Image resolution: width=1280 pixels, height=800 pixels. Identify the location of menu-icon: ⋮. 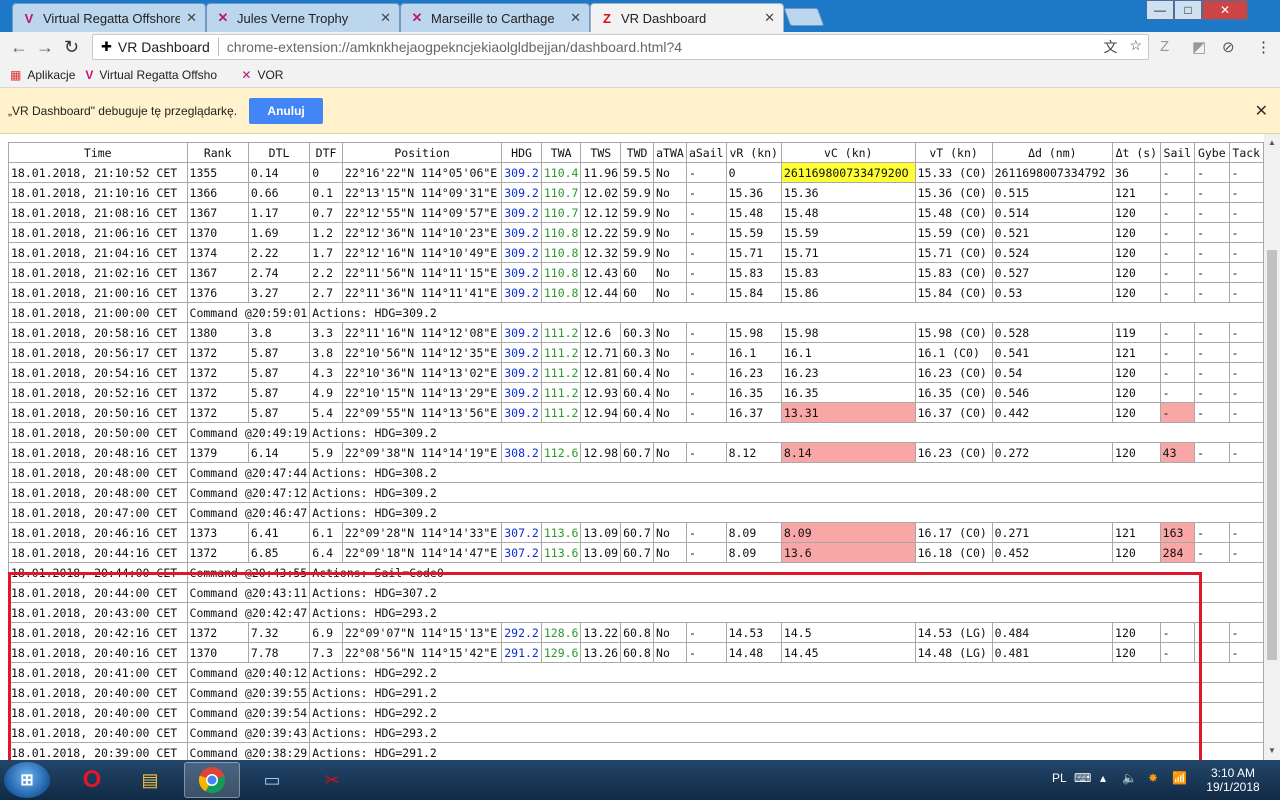
(1263, 47).